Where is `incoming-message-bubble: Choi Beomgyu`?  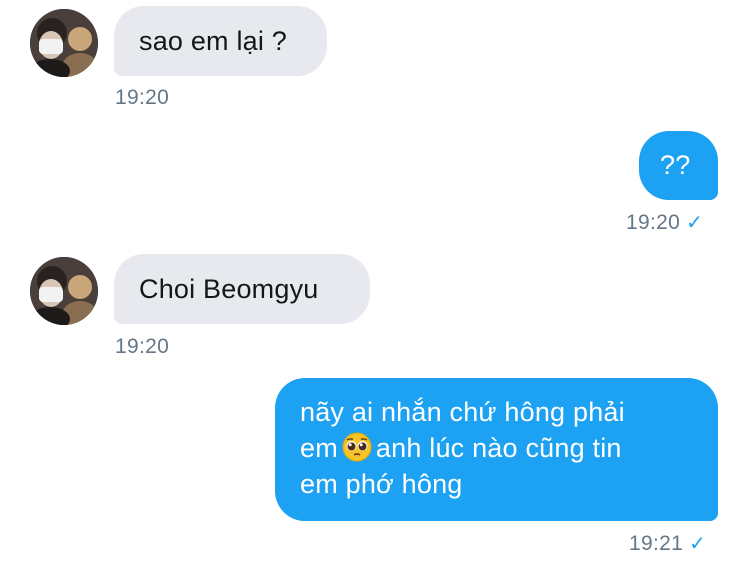 incoming-message-bubble: Choi Beomgyu is located at coordinates (242, 289).